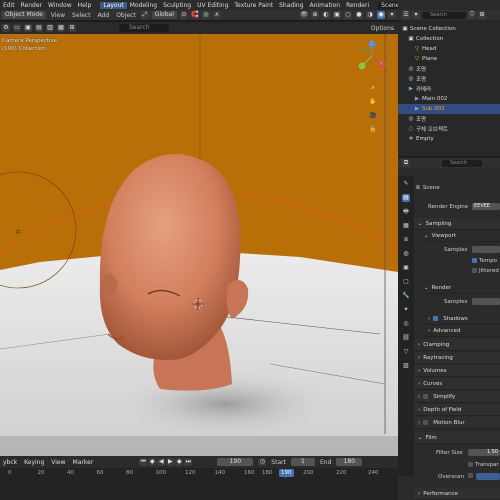 This screenshot has width=500, height=500. Describe the element at coordinates (17, 28) in the screenshot. I see `select-box-icon: ▭` at that location.